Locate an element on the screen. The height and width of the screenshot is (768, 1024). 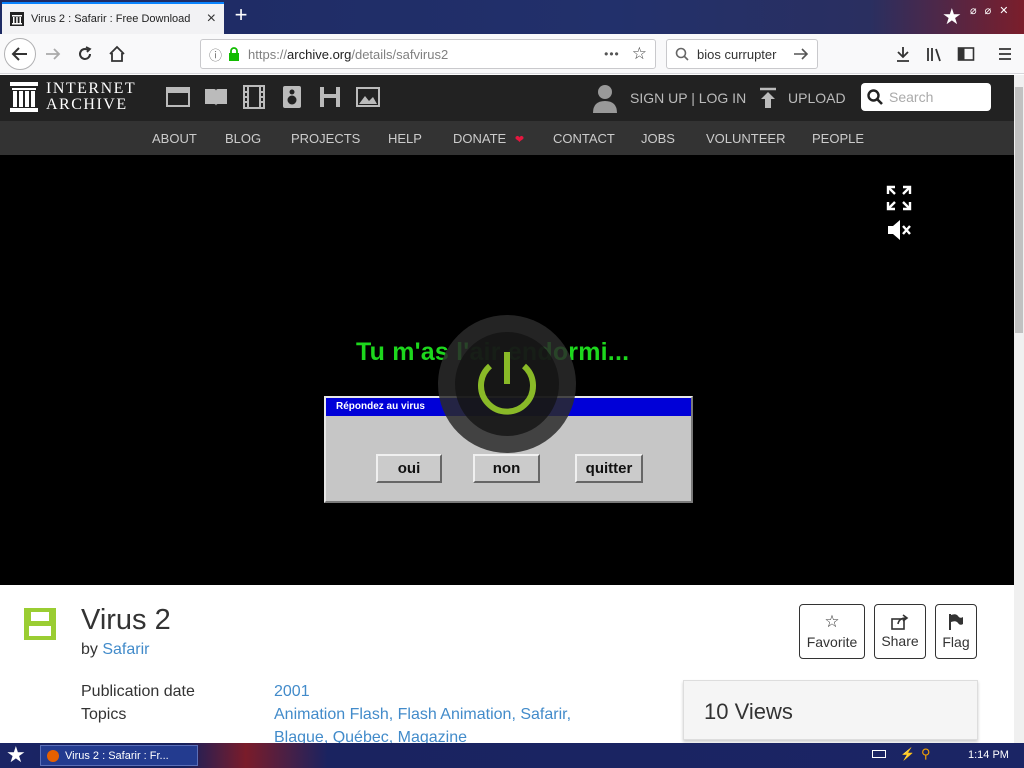
sidebar-icon is located at coordinates (966, 54).